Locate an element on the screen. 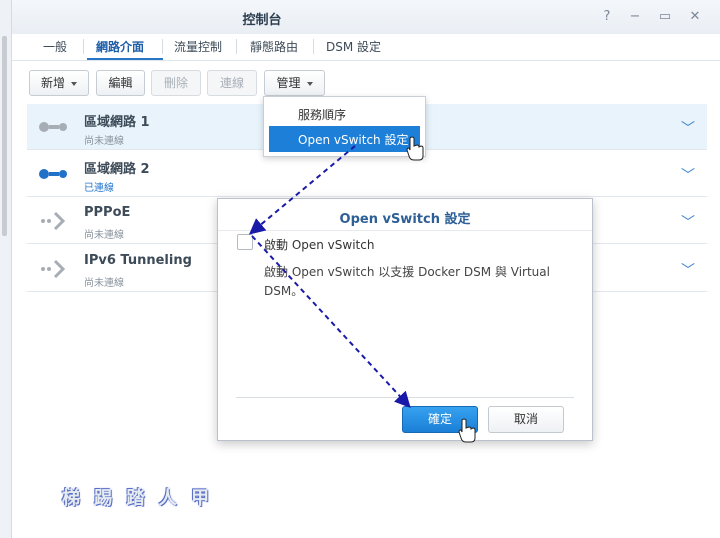 Image resolution: width=720 pixels, height=538 pixels. tab-bar: 一般 網路介面 流量控制 靜態路由 DSM 設定 is located at coordinates (226, 47).